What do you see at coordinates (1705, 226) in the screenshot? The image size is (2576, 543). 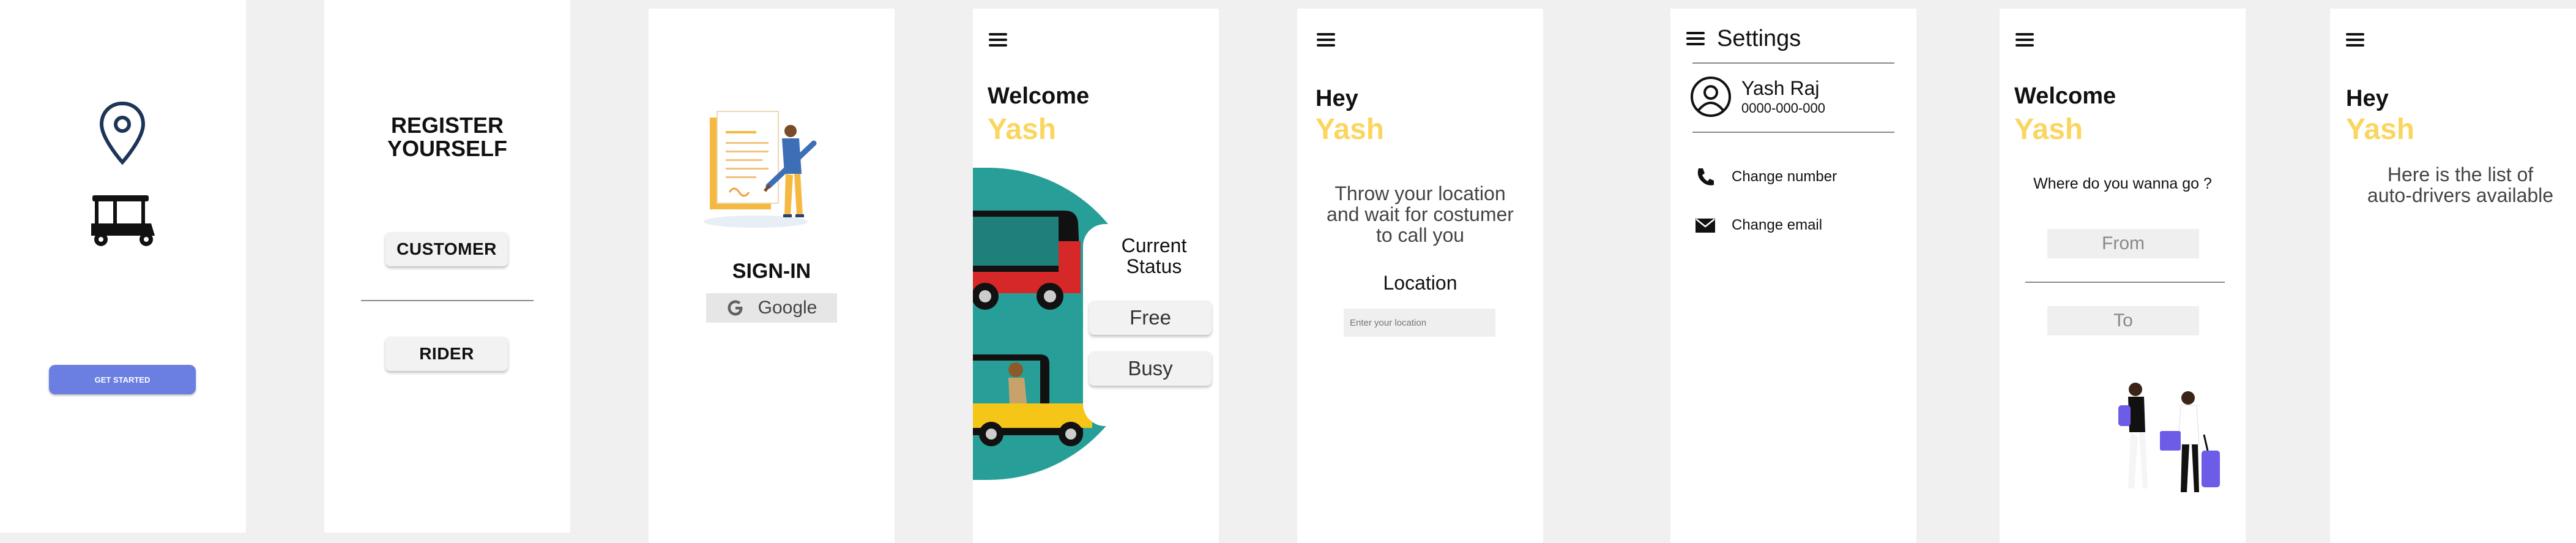 I see `email-icon` at bounding box center [1705, 226].